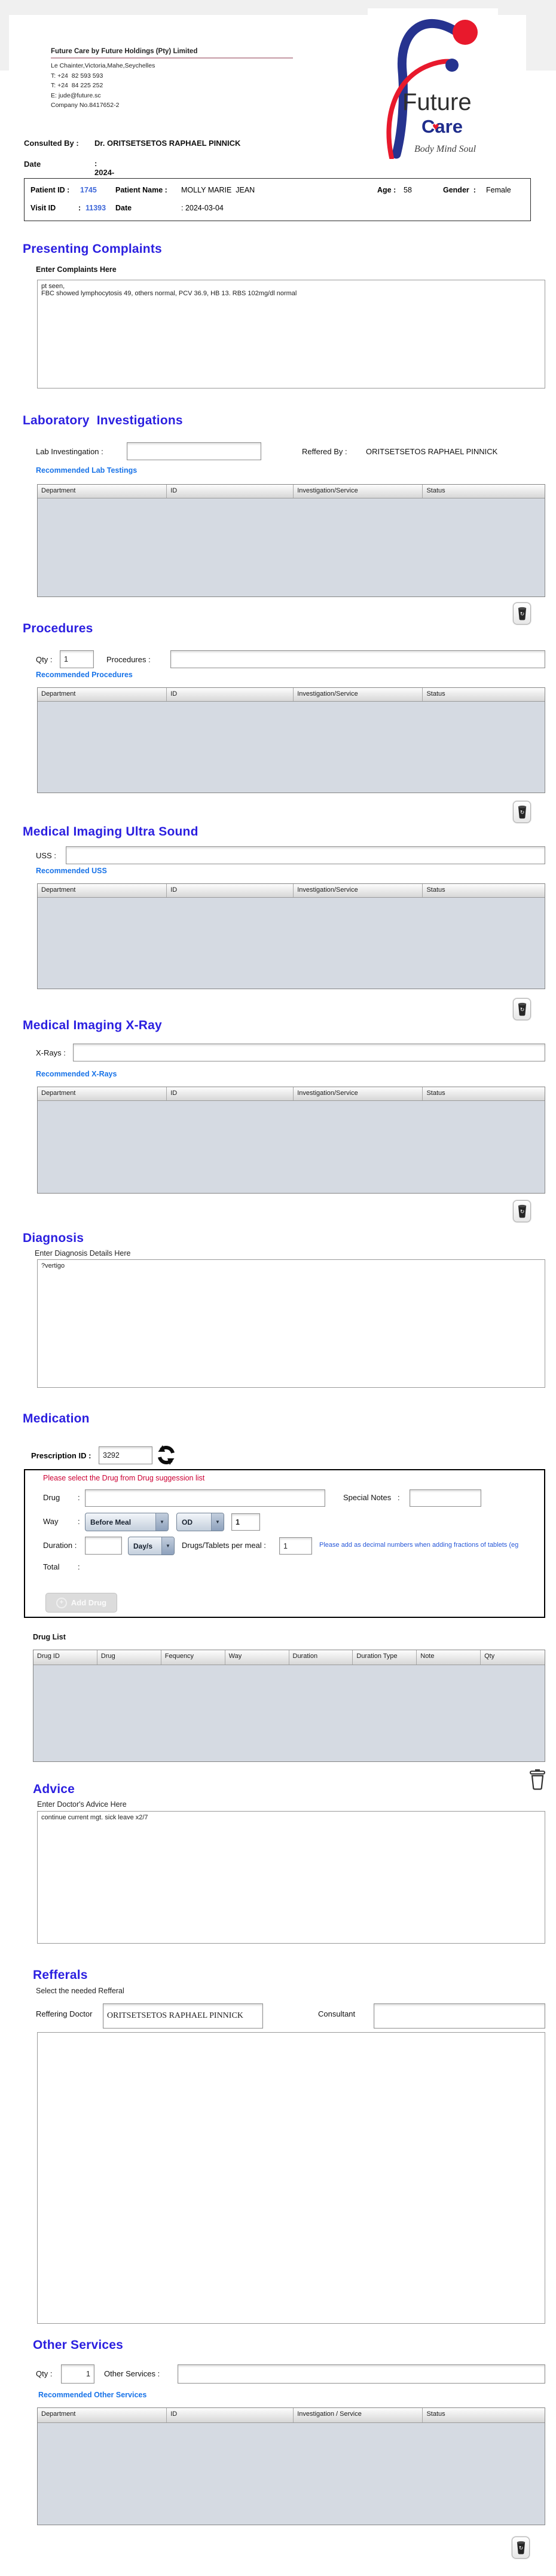 Image resolution: width=556 pixels, height=2576 pixels. What do you see at coordinates (442, 126) in the screenshot?
I see `svg-text: Care` at bounding box center [442, 126].